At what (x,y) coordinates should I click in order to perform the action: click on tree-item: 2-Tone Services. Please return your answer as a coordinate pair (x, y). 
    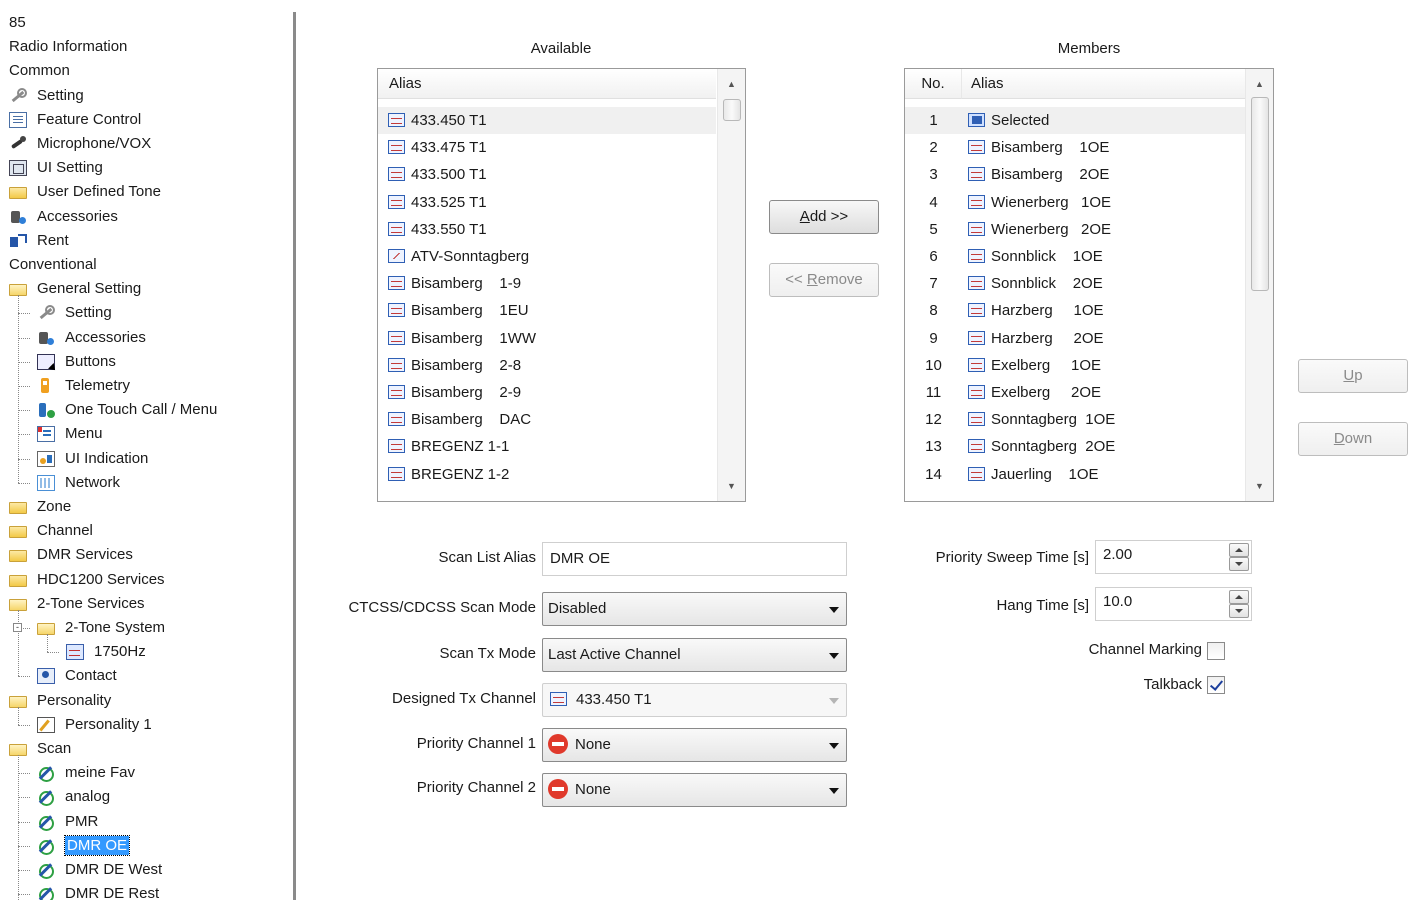
    Looking at the image, I should click on (77, 604).